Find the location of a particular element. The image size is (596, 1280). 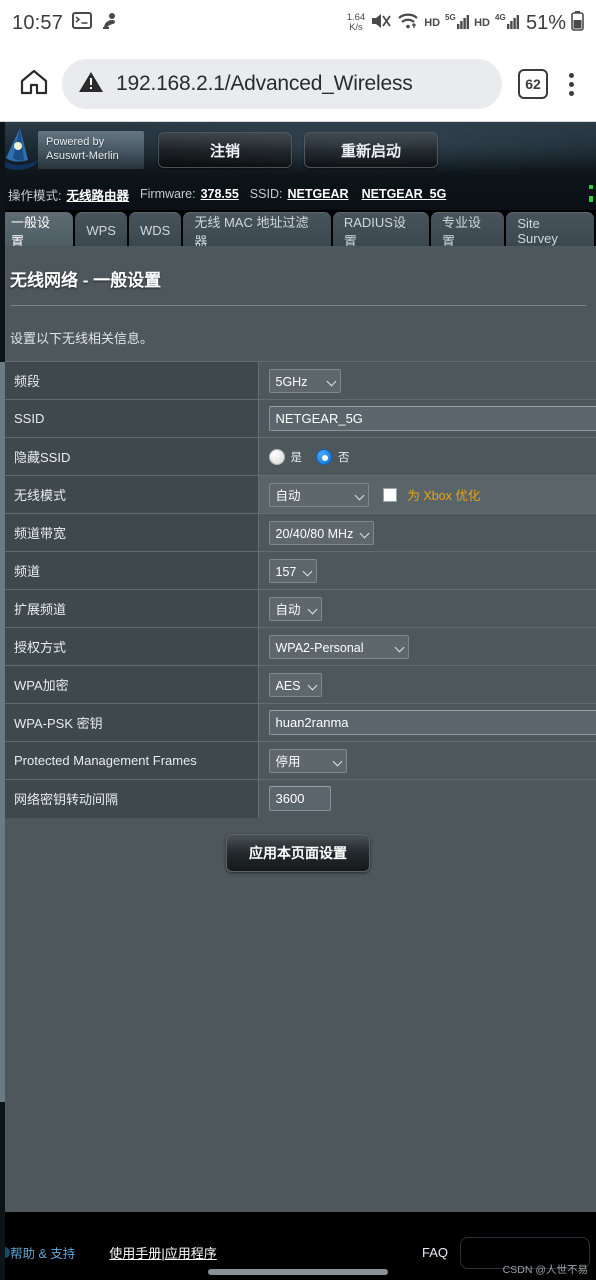

table-row: Protected Management Frames 停用 is located at coordinates (298, 760).